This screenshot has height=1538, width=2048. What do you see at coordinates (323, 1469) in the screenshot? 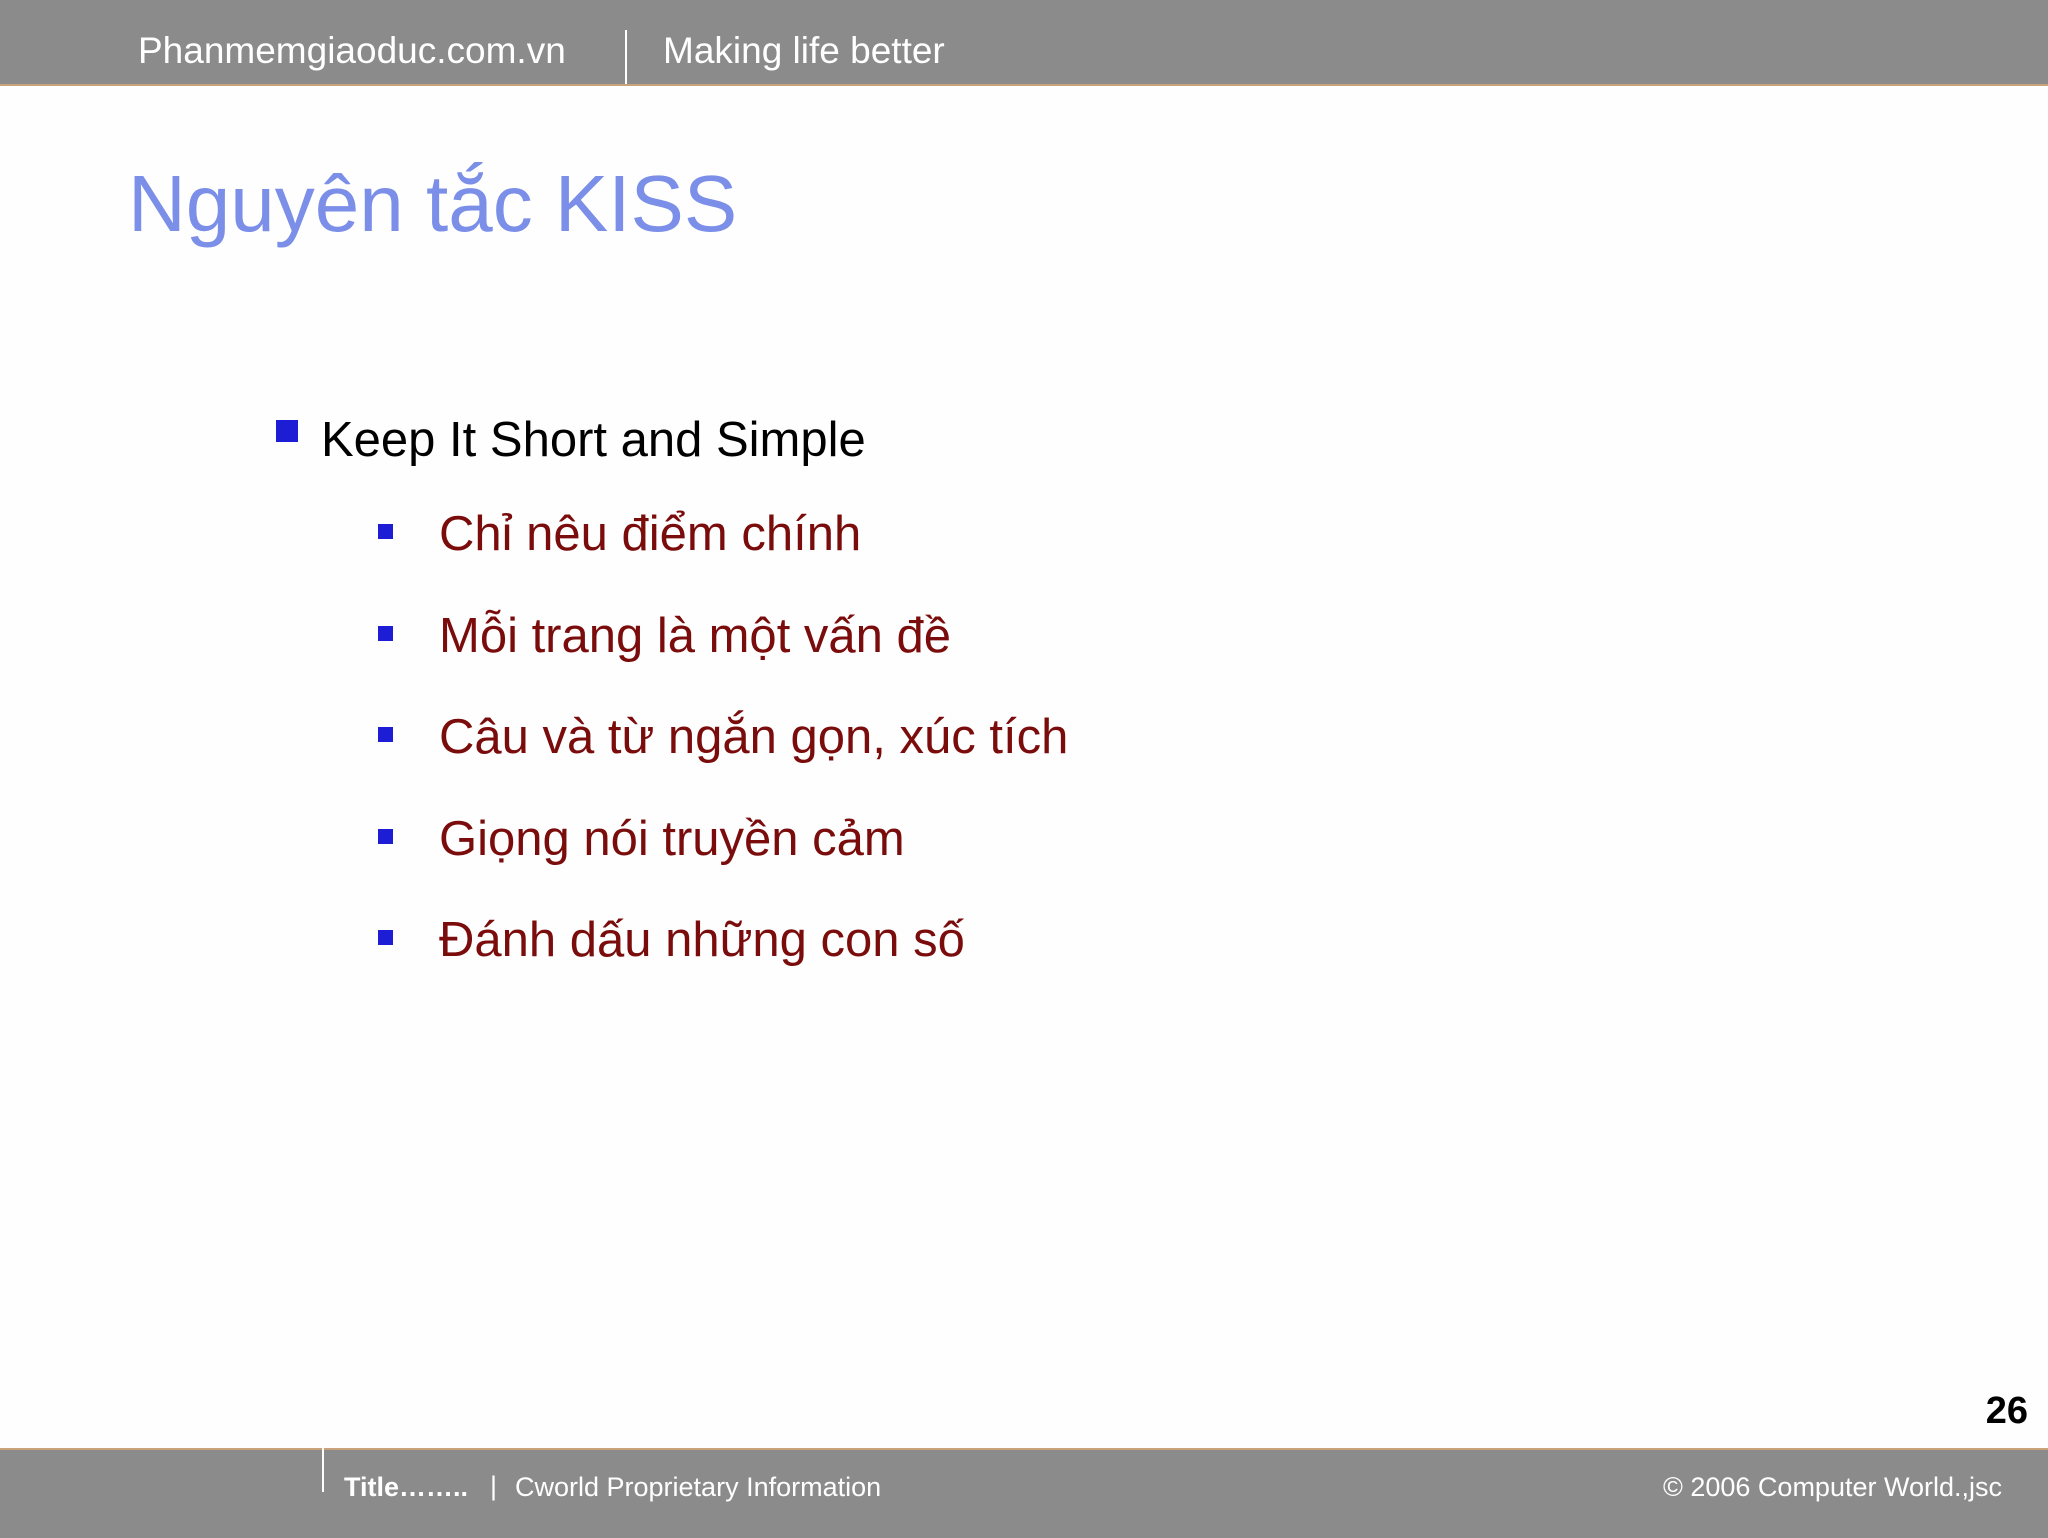
I see `footer-divider` at bounding box center [323, 1469].